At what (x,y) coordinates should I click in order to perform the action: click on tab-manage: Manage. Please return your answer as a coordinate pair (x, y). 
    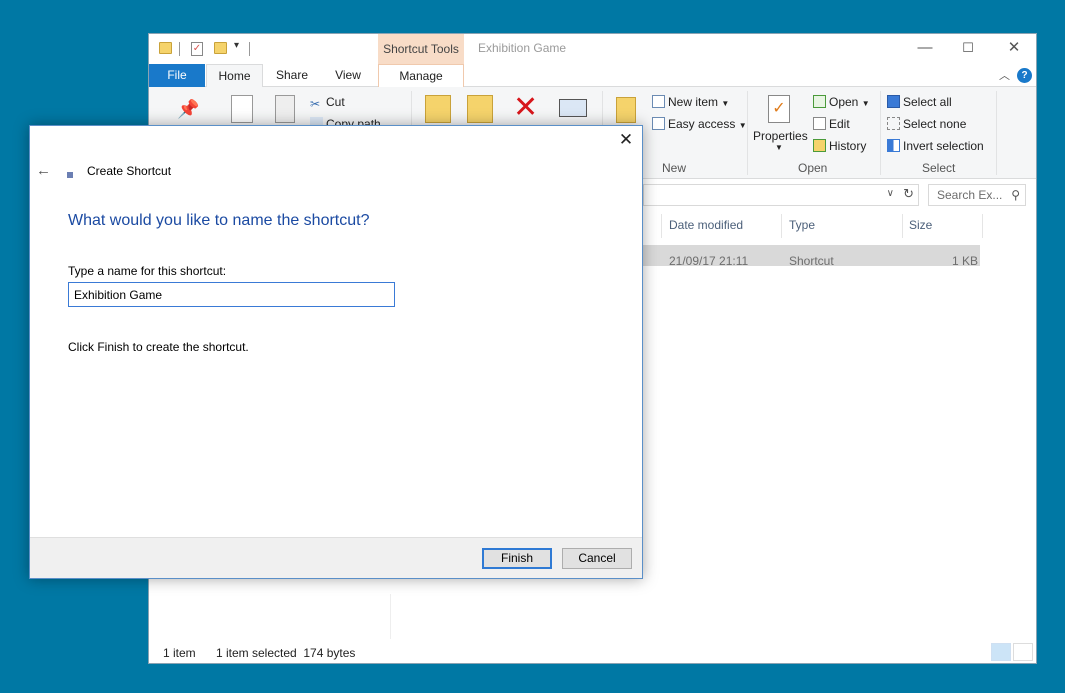
    Looking at the image, I should click on (421, 75).